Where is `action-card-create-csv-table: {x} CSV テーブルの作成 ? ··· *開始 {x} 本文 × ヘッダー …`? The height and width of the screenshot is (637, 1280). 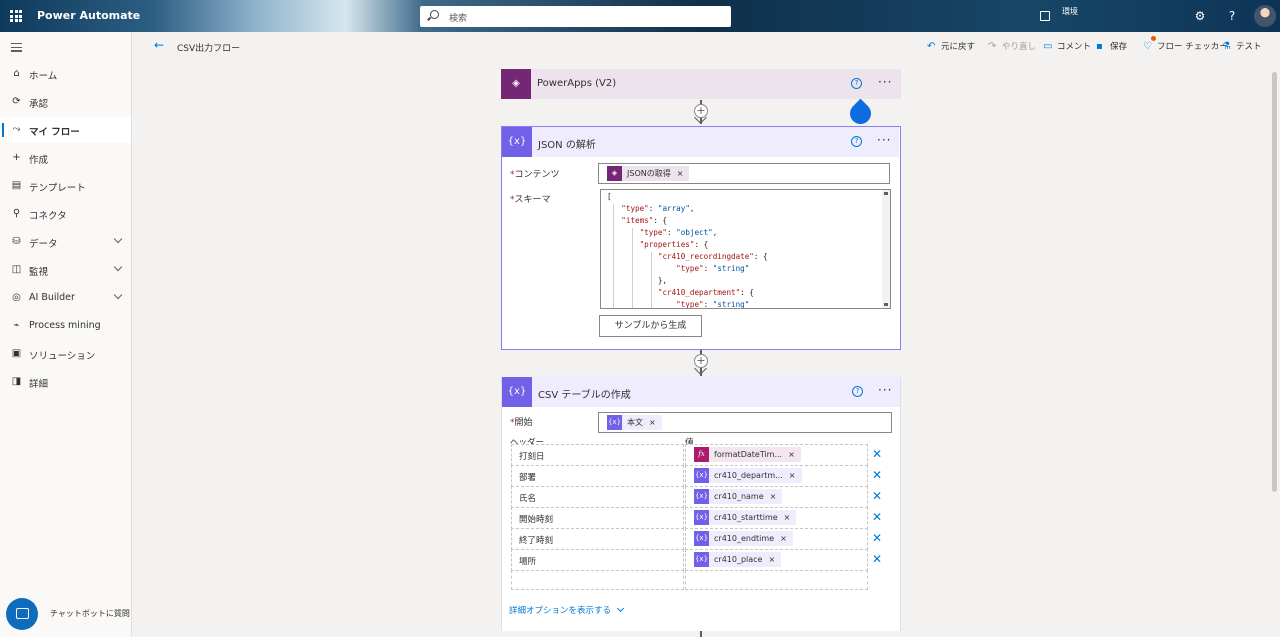
action-card-create-csv-table: {x} CSV テーブルの作成 ? ··· *開始 {x} 本文 × ヘッダー … is located at coordinates (701, 504).